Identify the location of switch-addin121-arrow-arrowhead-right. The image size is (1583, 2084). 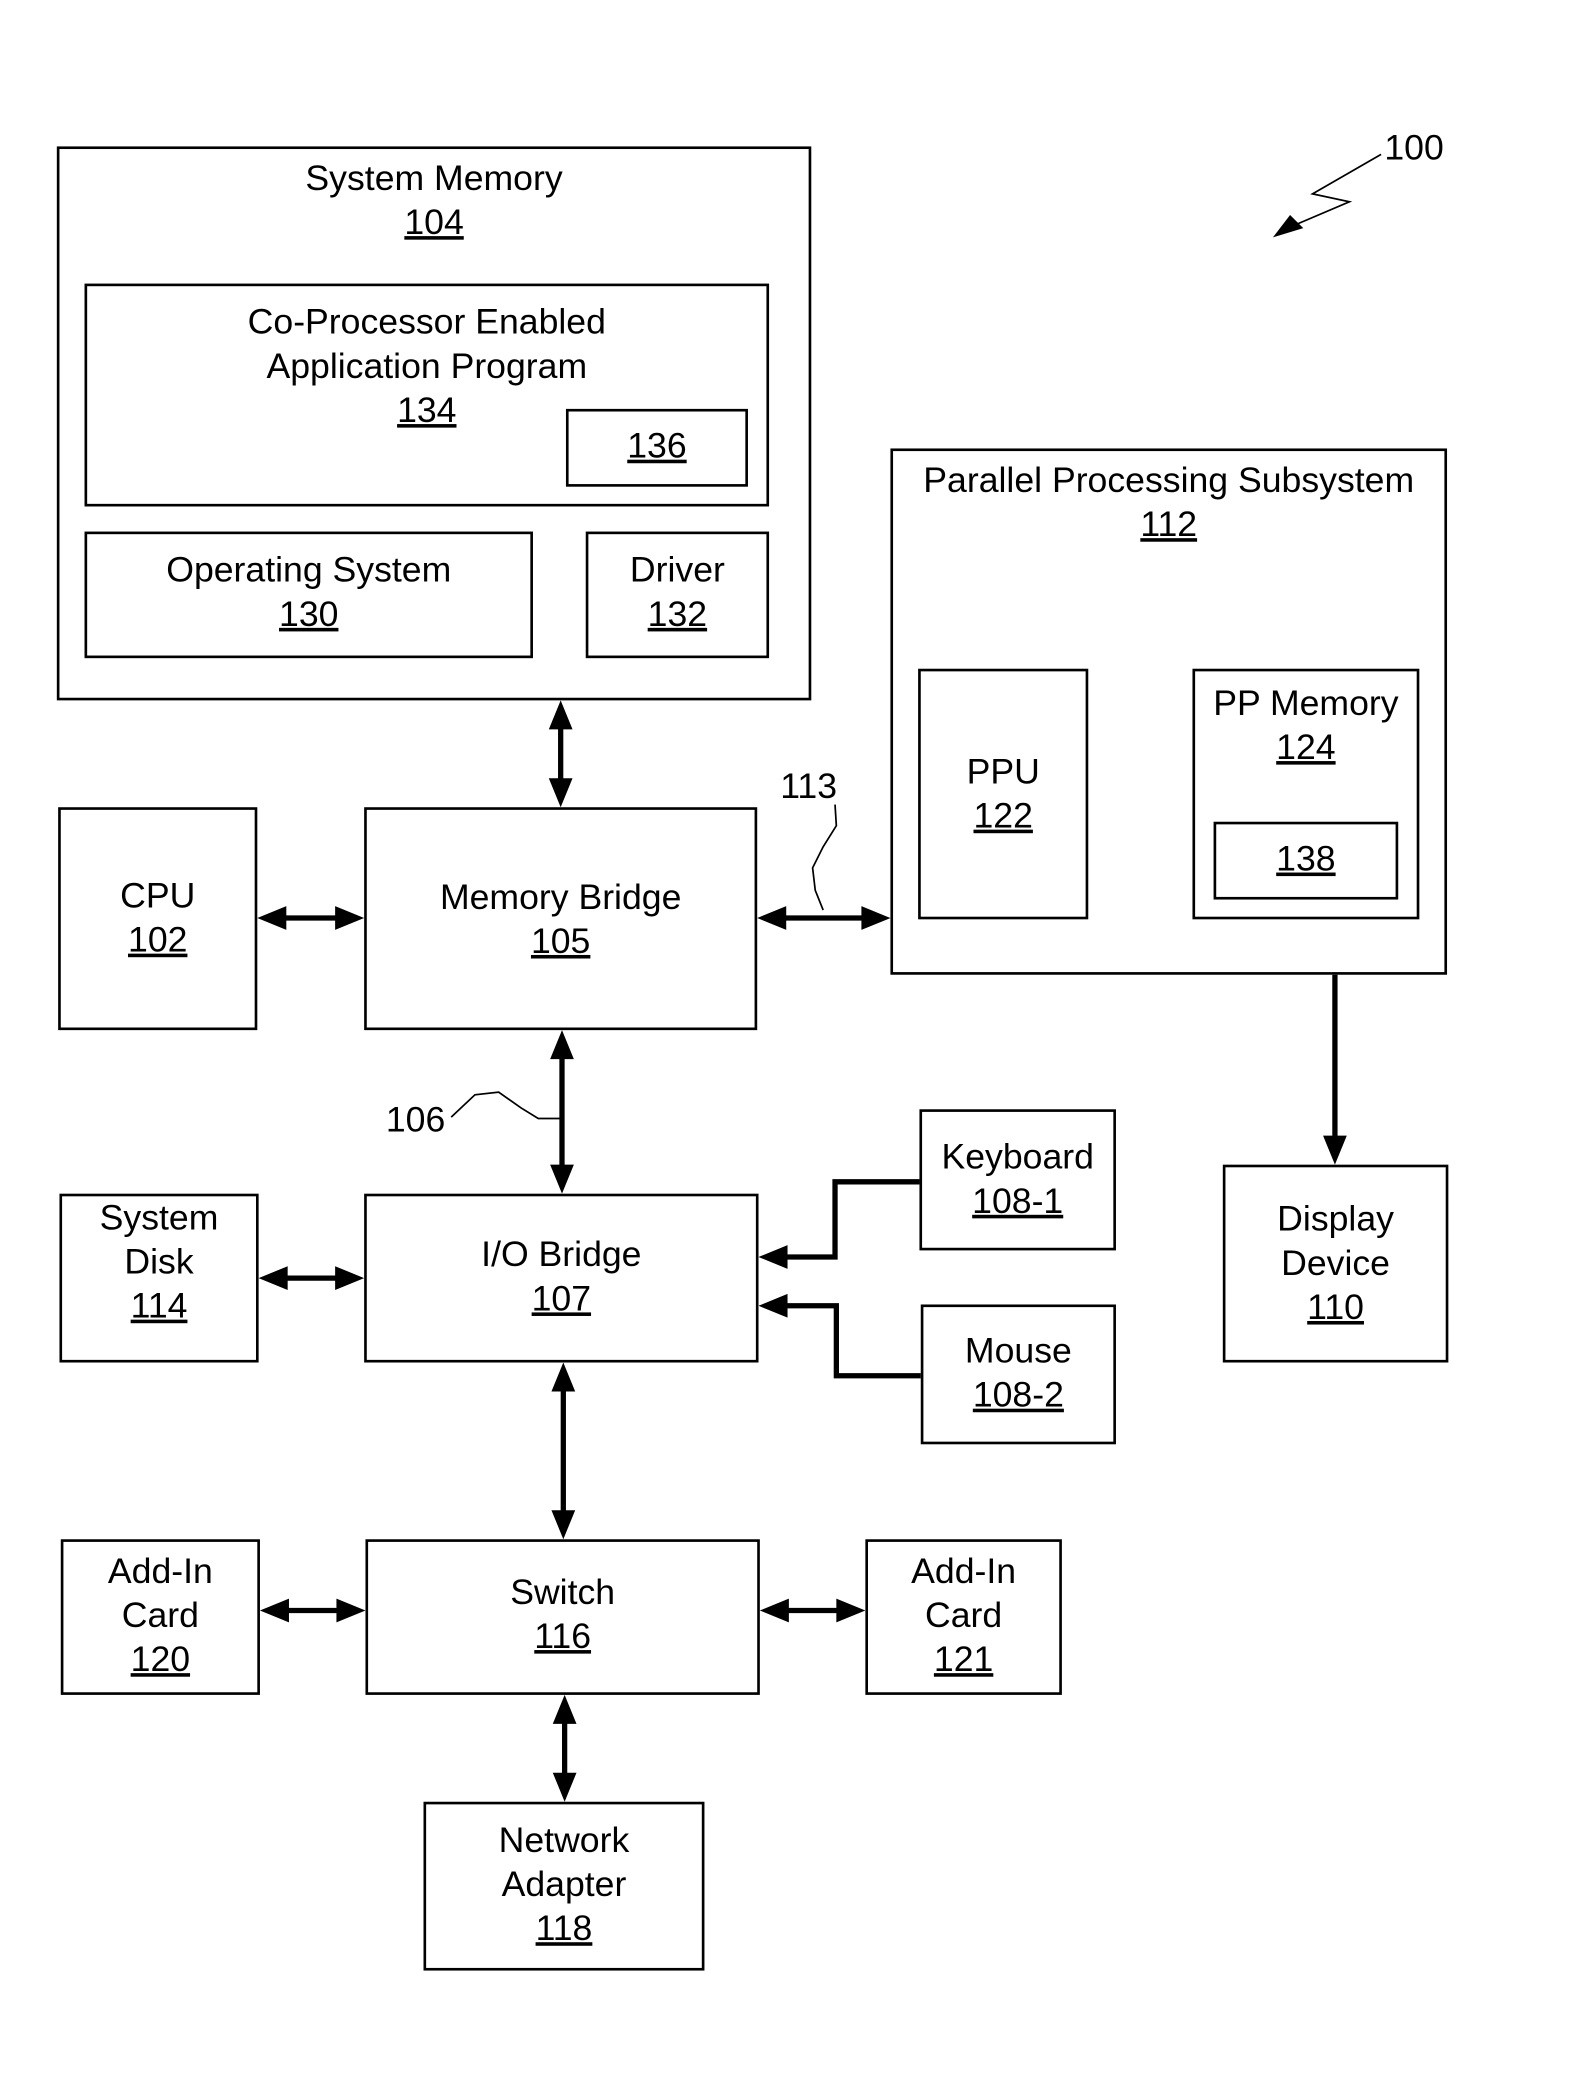
(851, 1610).